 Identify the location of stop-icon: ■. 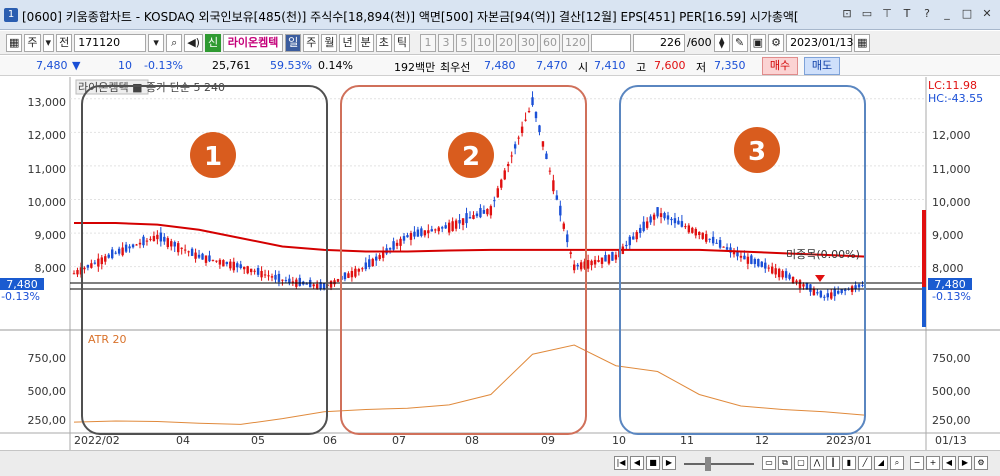
(653, 463).